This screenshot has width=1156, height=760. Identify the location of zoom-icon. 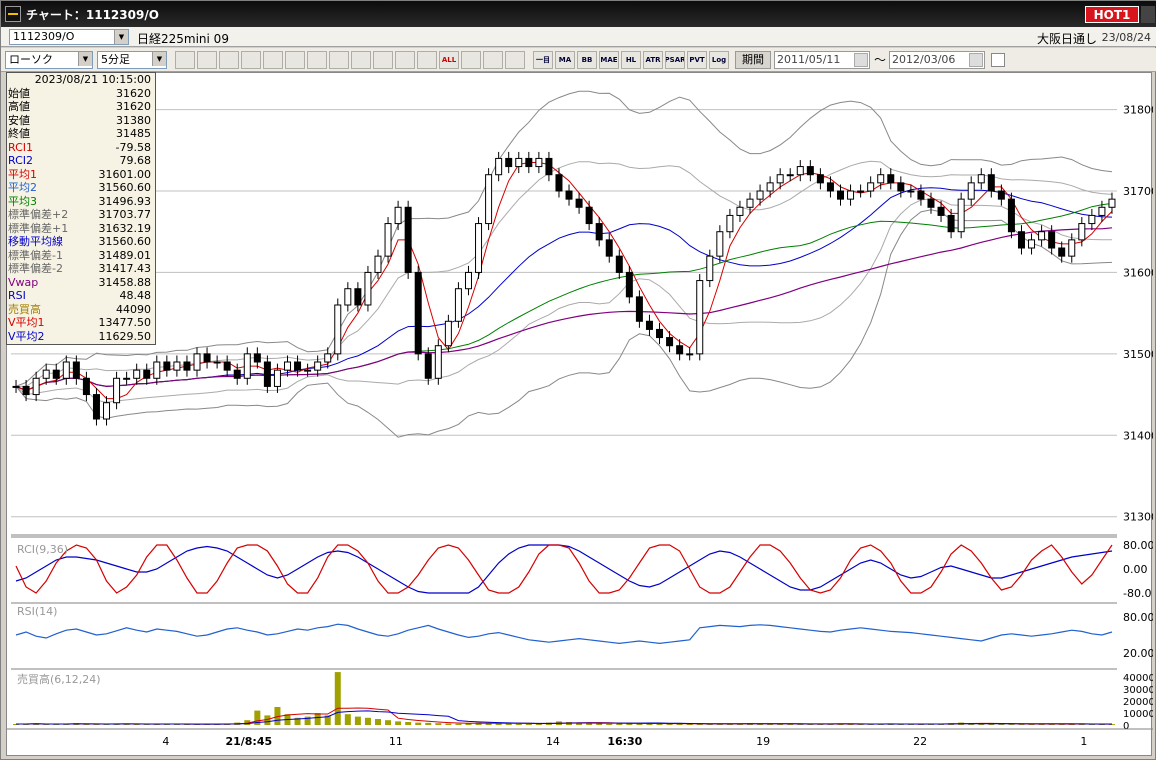
(185, 59).